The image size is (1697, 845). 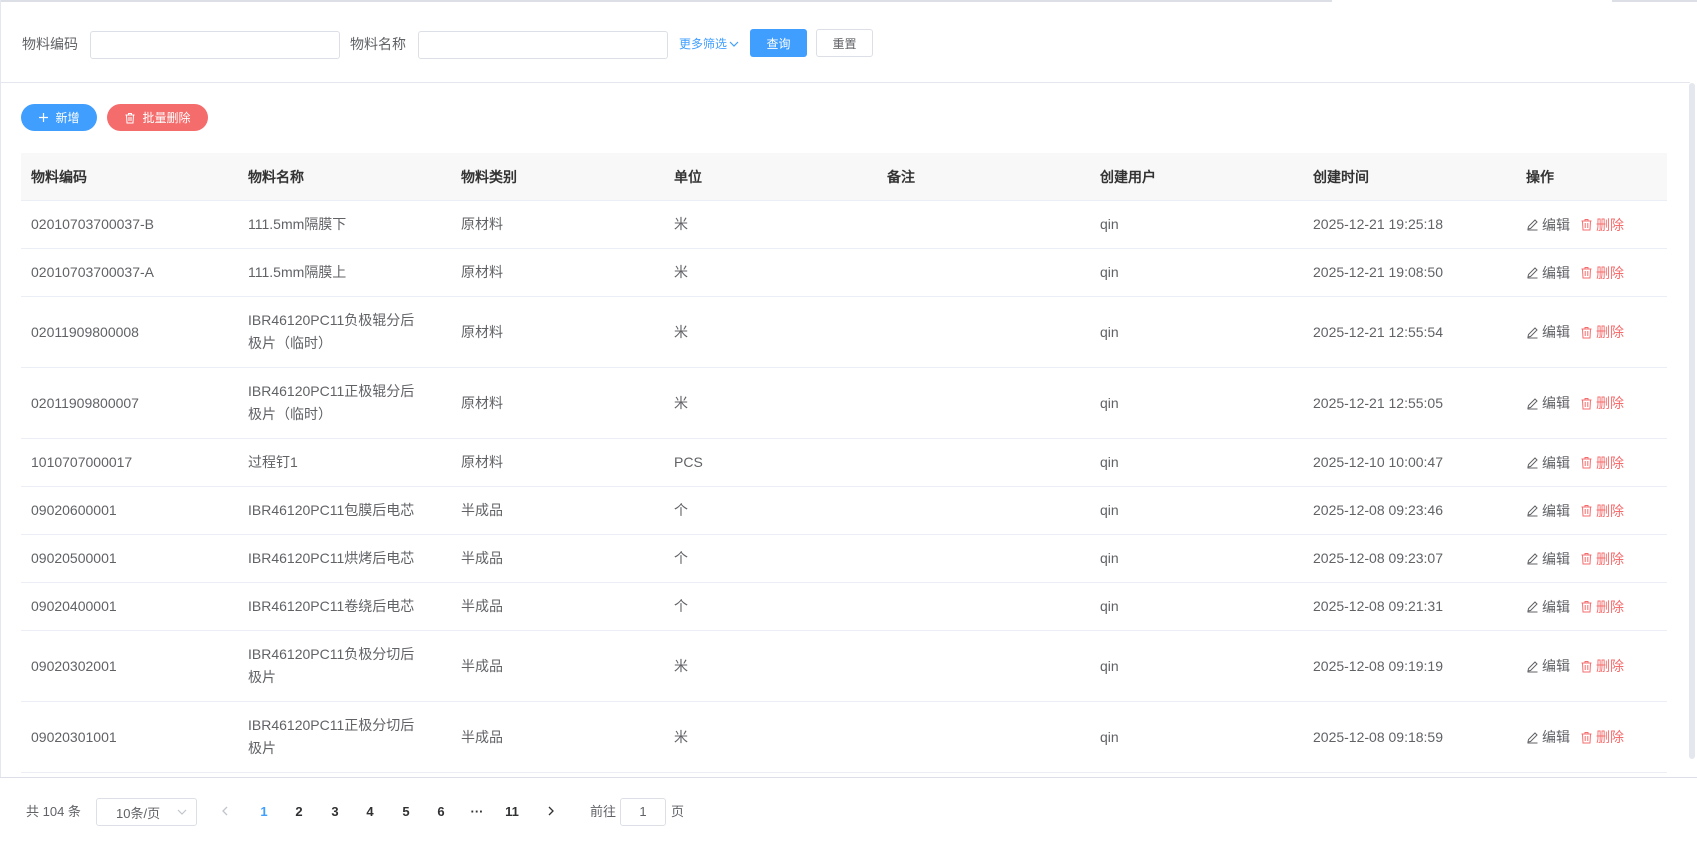 What do you see at coordinates (138, 813) in the screenshot?
I see `page-size-value: 10条/页` at bounding box center [138, 813].